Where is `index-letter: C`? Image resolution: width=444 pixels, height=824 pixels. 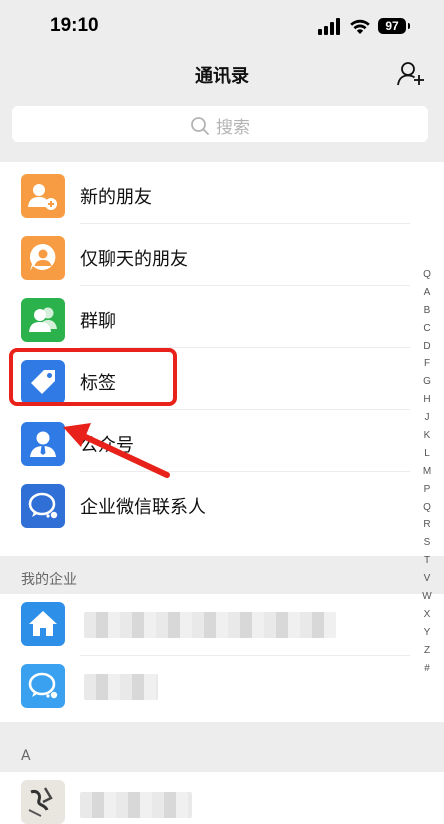 index-letter: C is located at coordinates (427, 329).